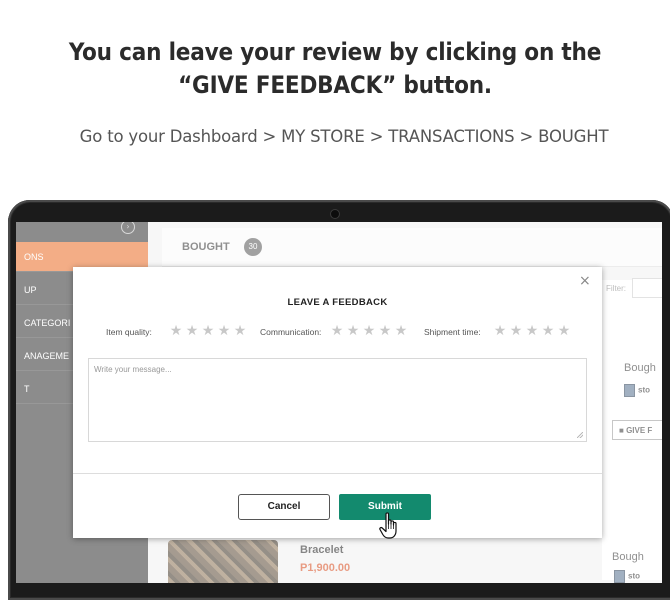  What do you see at coordinates (337, 473) in the screenshot?
I see `modal-divider` at bounding box center [337, 473].